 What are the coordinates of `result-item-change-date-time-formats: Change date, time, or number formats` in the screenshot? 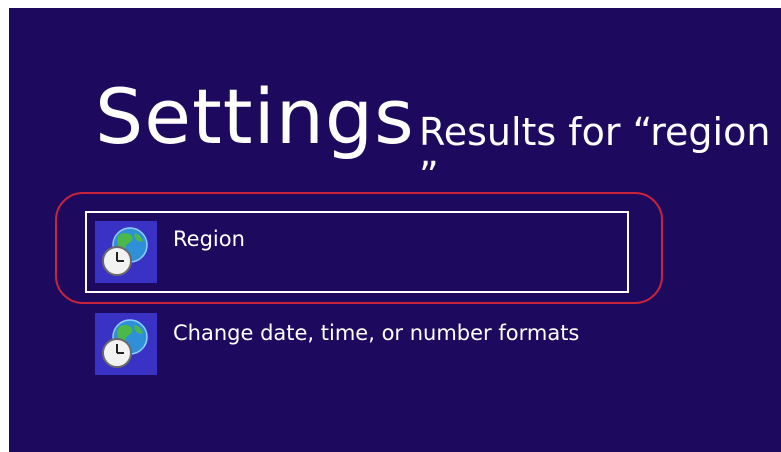 It's located at (365, 346).